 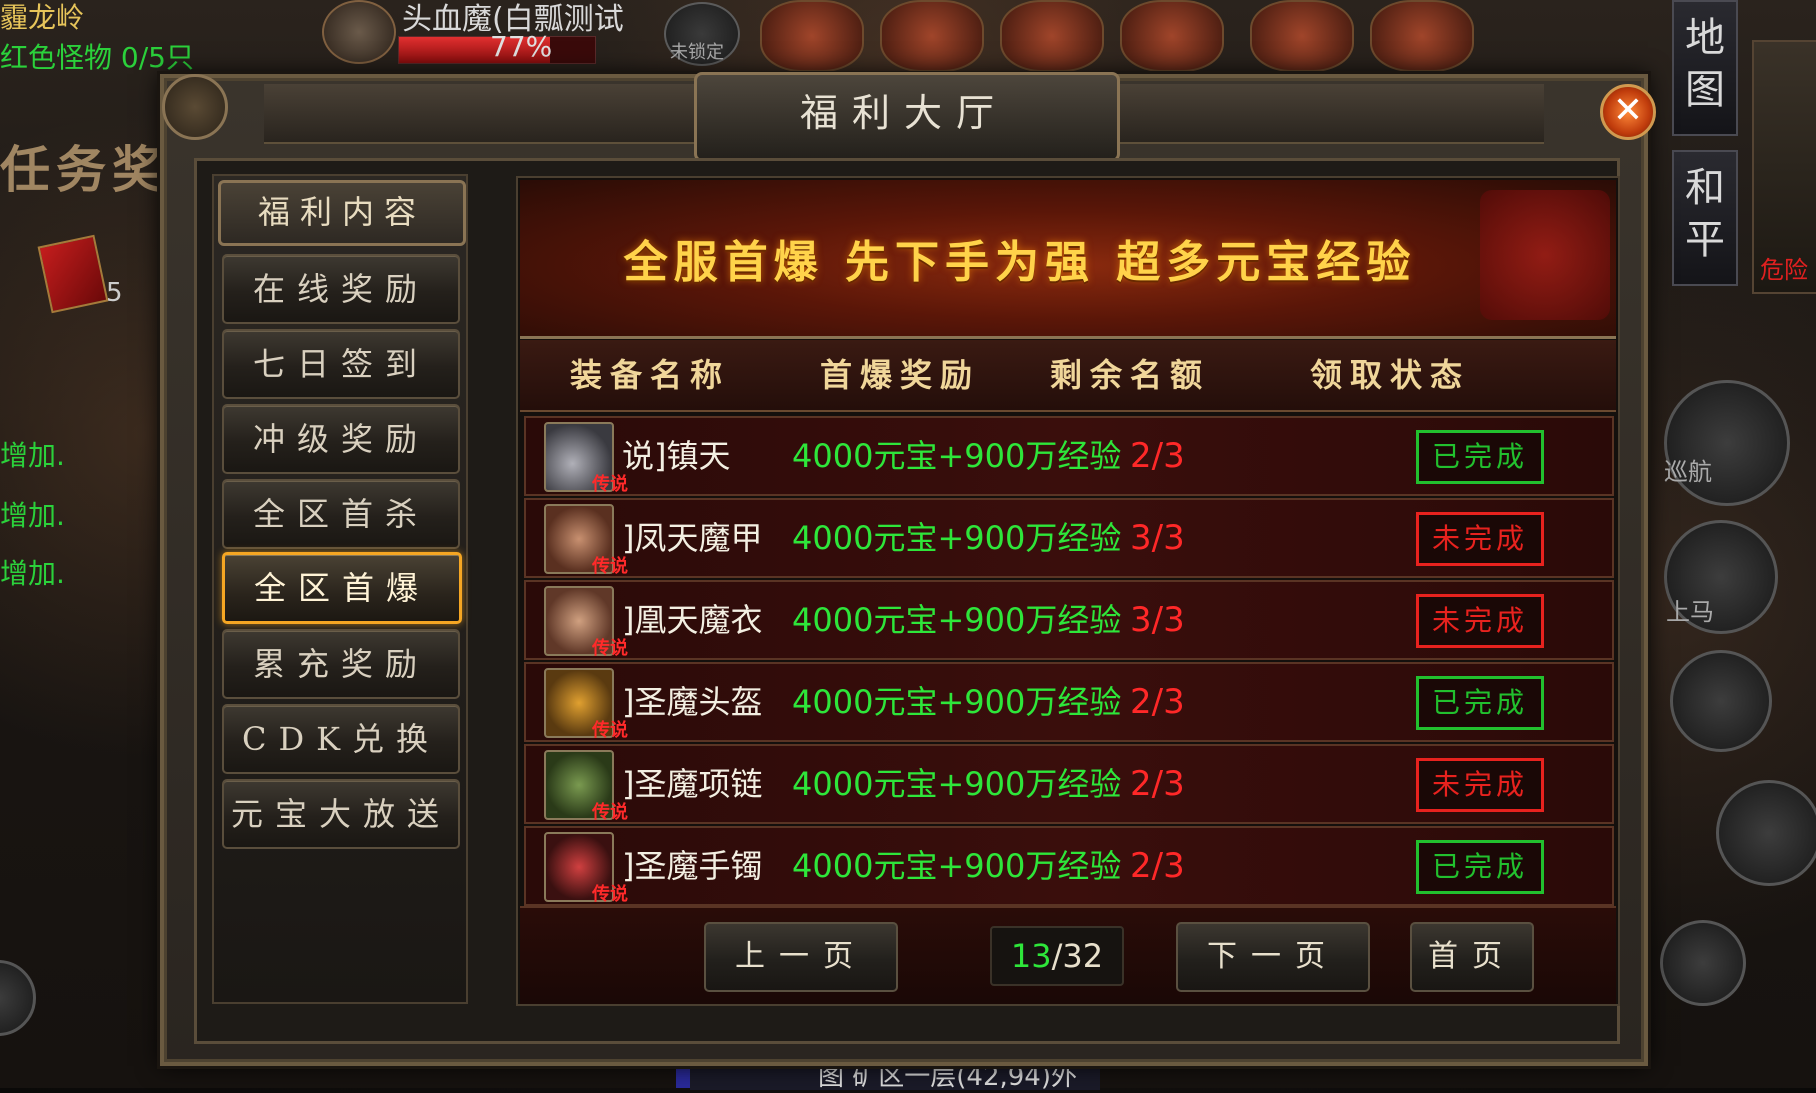 I want to click on map-tab: 地图, so click(x=1705, y=68).